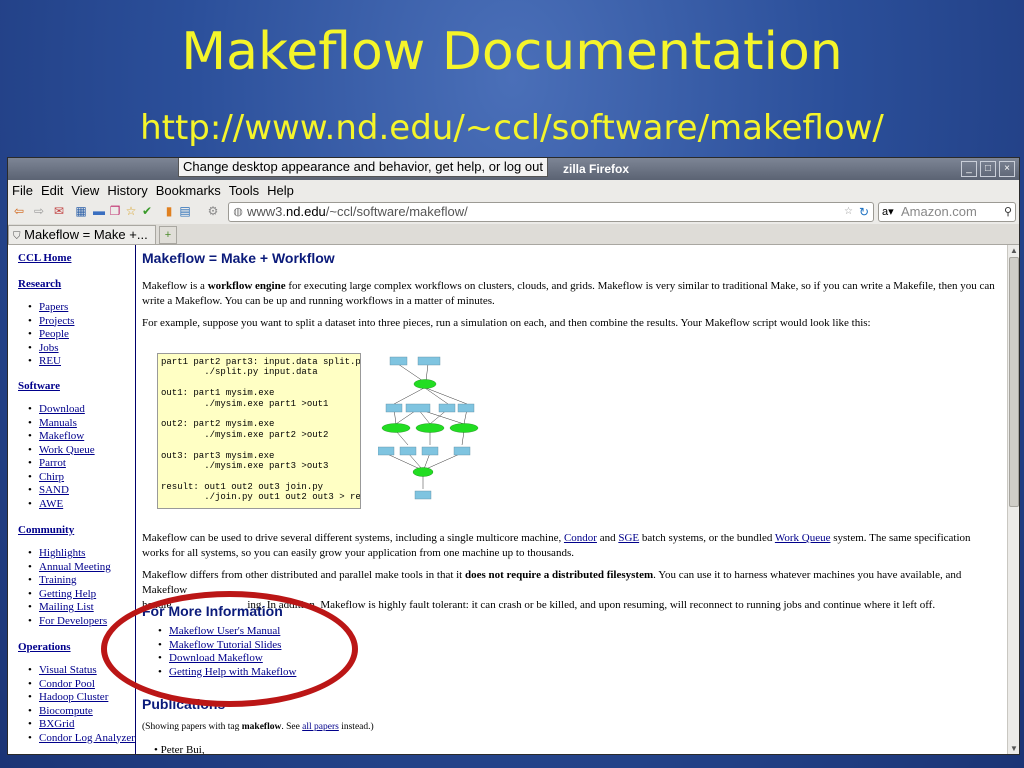  What do you see at coordinates (68, 581) in the screenshot?
I see `sidebar-item: Training` at bounding box center [68, 581].